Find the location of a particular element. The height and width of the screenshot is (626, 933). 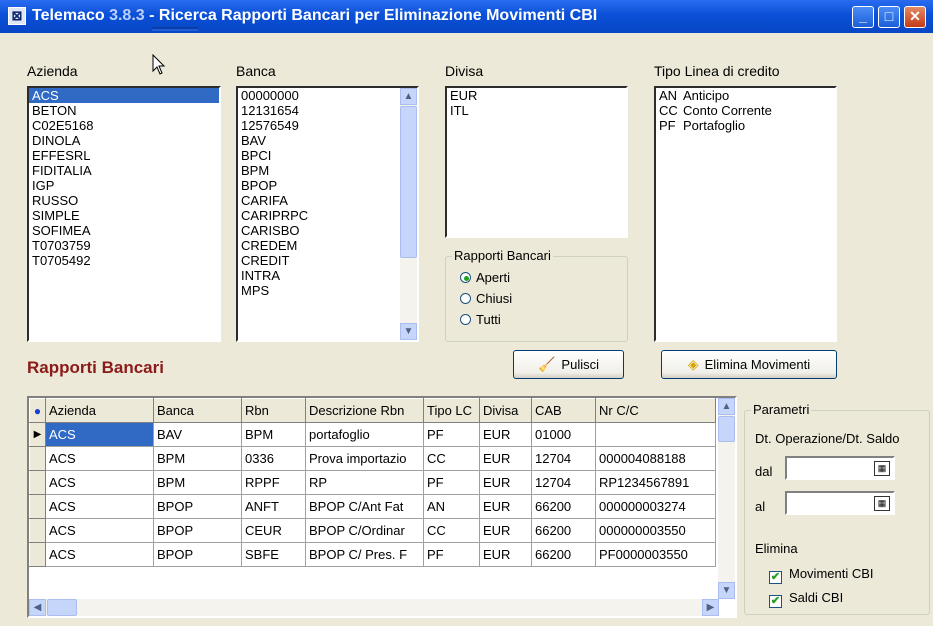

list-item: CARISBO is located at coordinates (327, 230).